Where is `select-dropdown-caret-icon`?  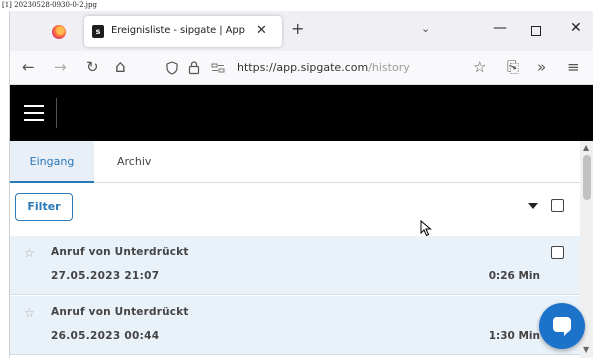
select-dropdown-caret-icon is located at coordinates (533, 206).